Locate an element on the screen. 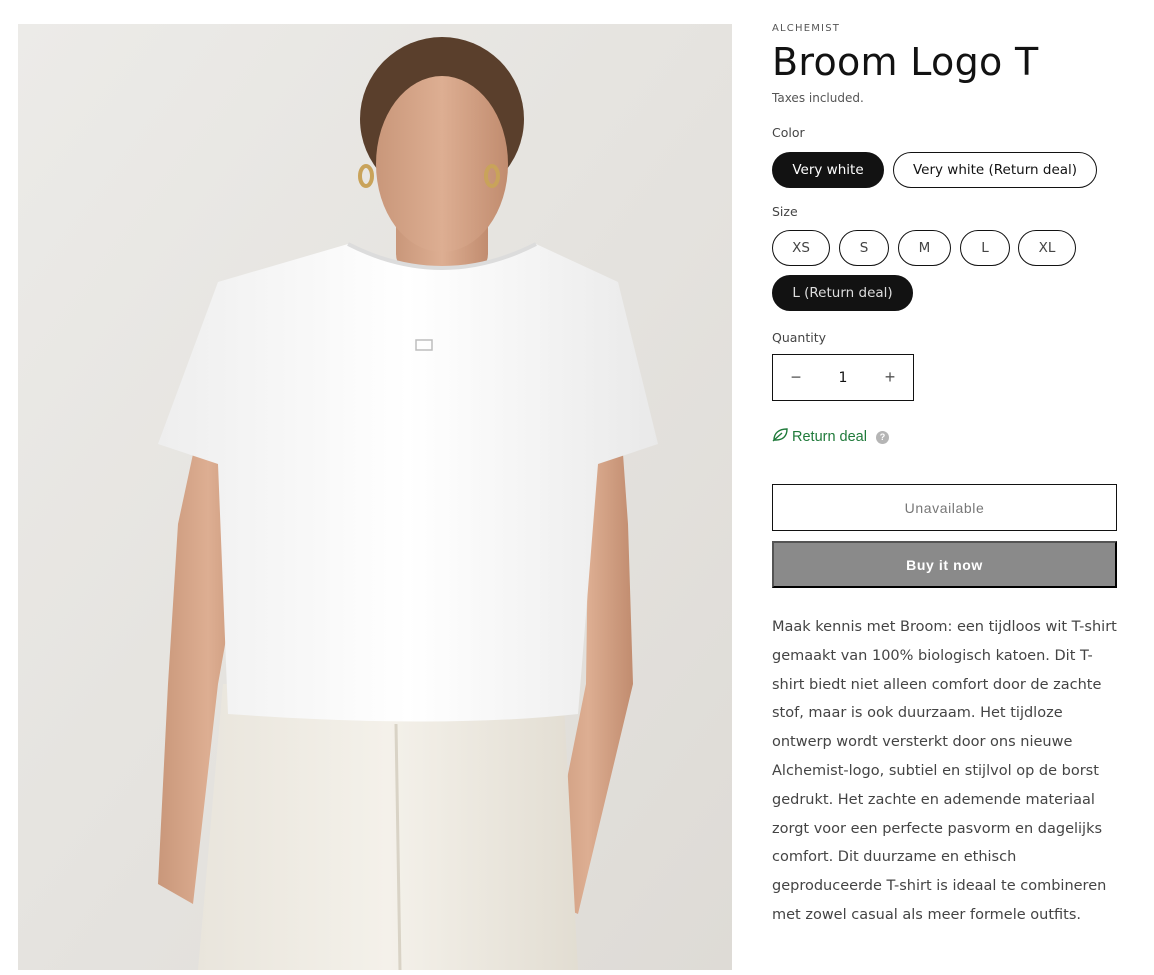  return-deal-label: Return deal is located at coordinates (829, 437).